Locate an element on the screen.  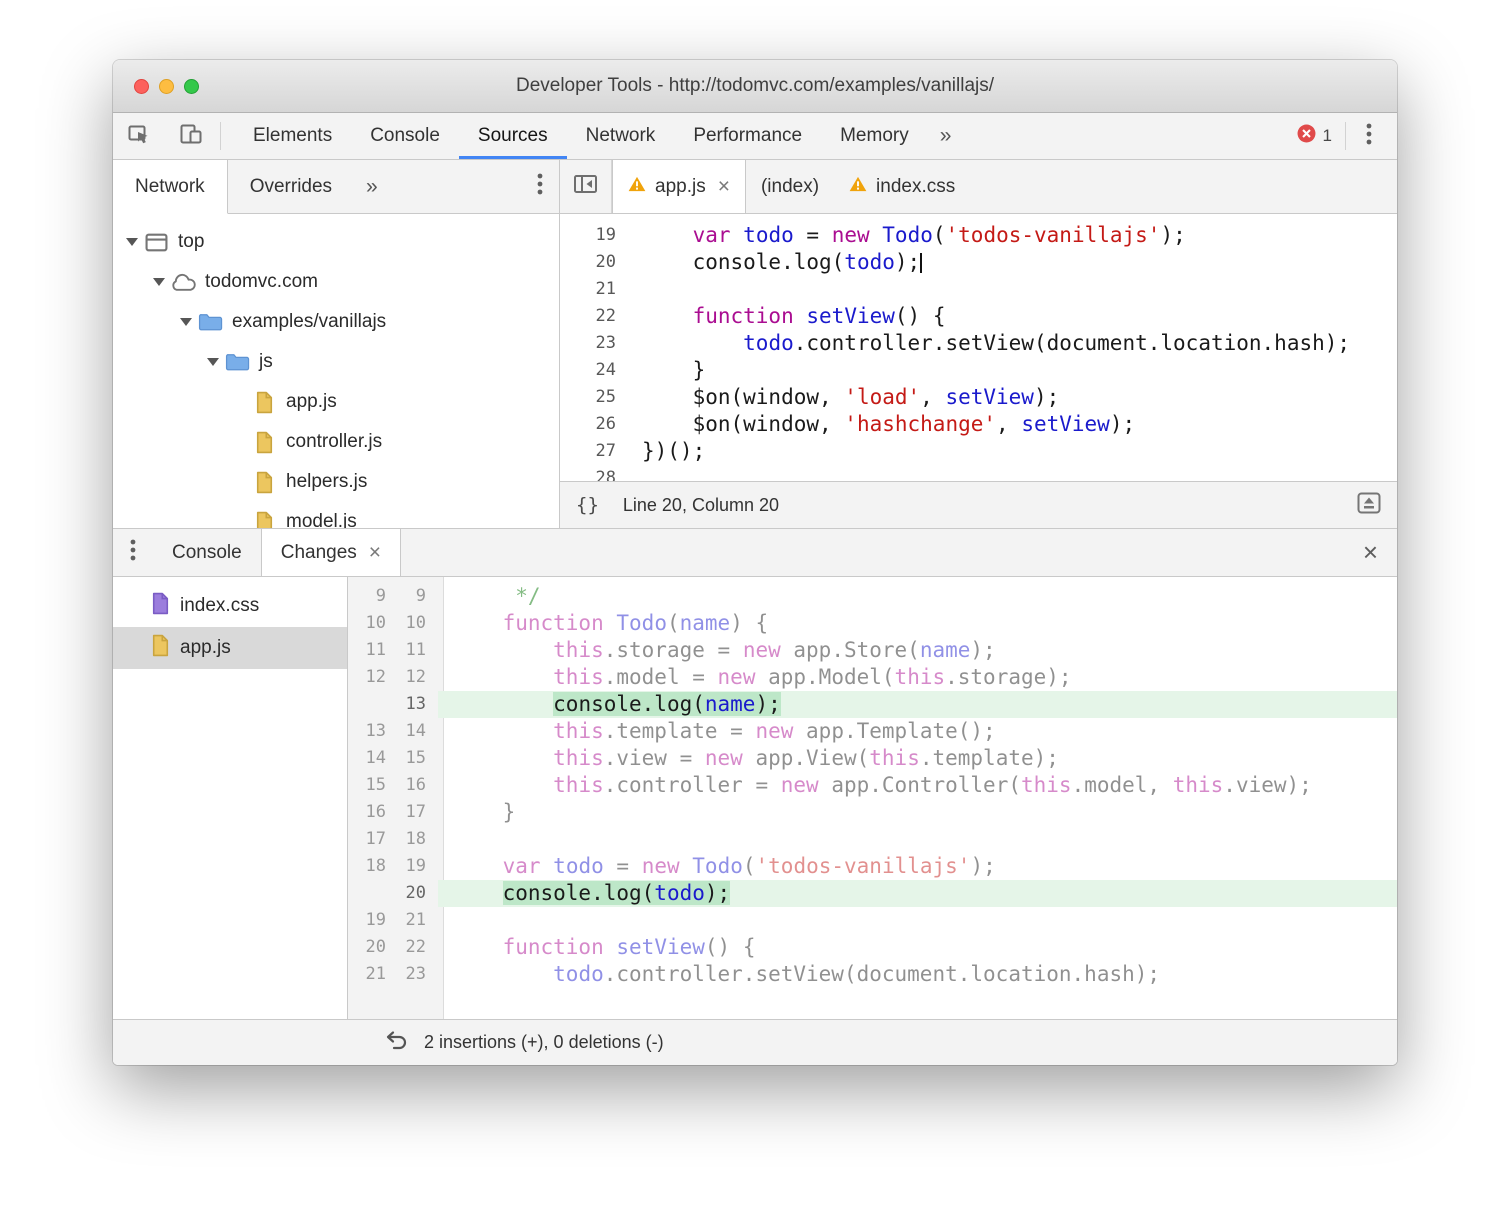
changed-file-label: index.css is located at coordinates (220, 605).